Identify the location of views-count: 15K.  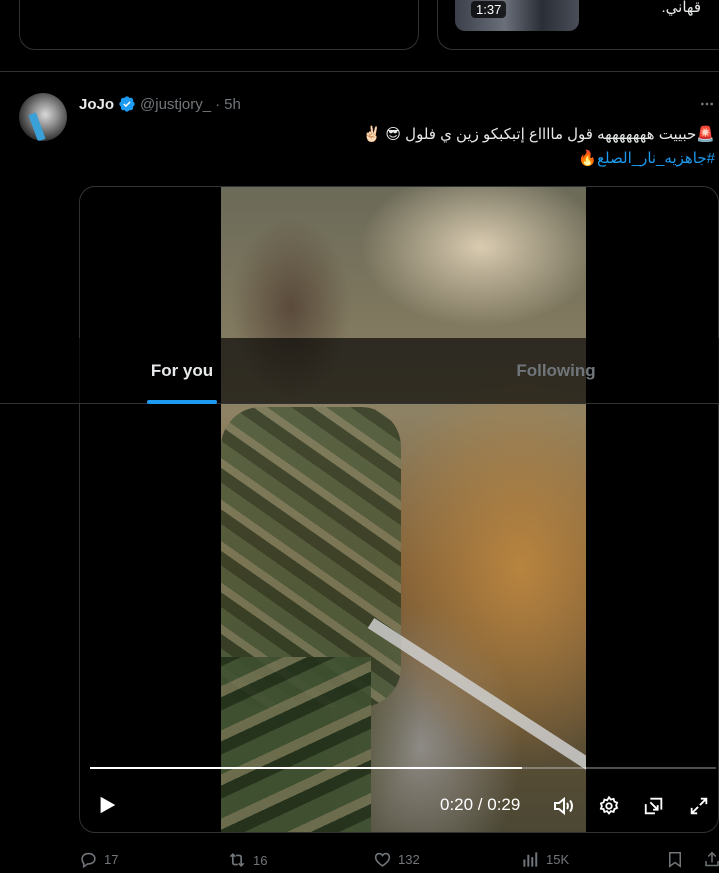
(558, 859).